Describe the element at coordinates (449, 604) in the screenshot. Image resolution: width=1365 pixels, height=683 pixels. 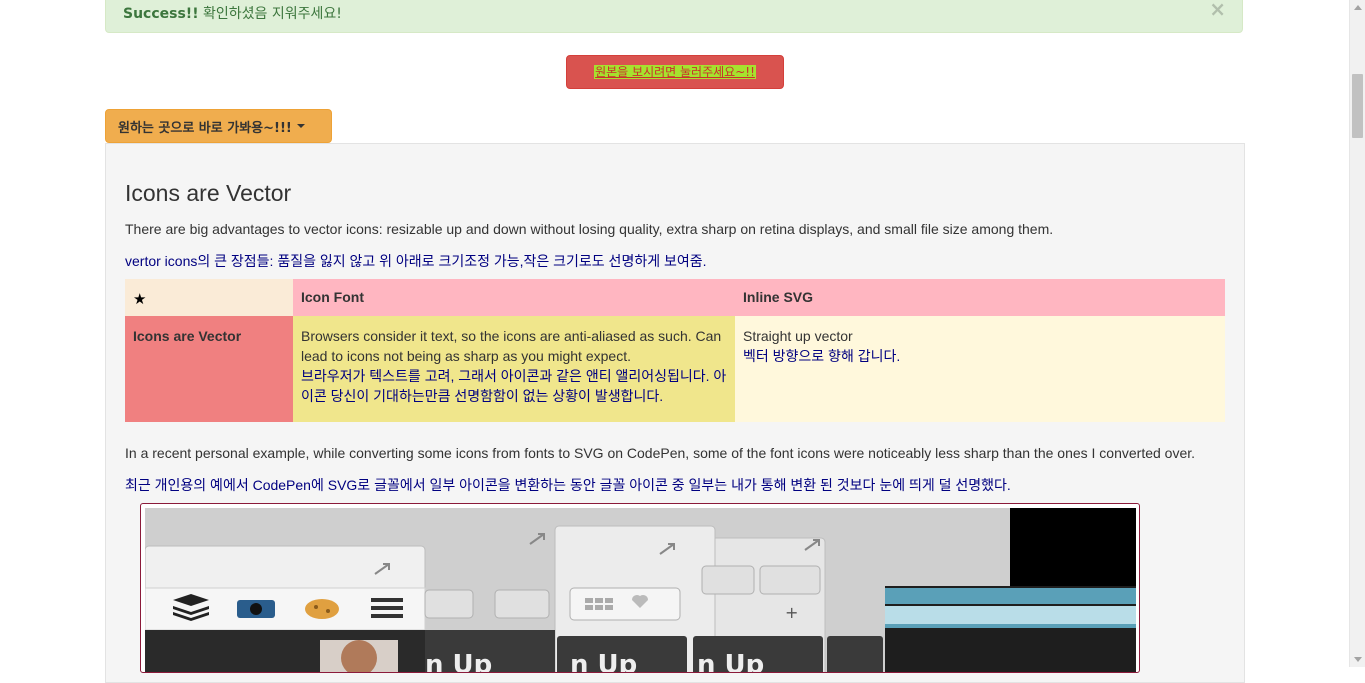
I see `refresh-icon` at that location.